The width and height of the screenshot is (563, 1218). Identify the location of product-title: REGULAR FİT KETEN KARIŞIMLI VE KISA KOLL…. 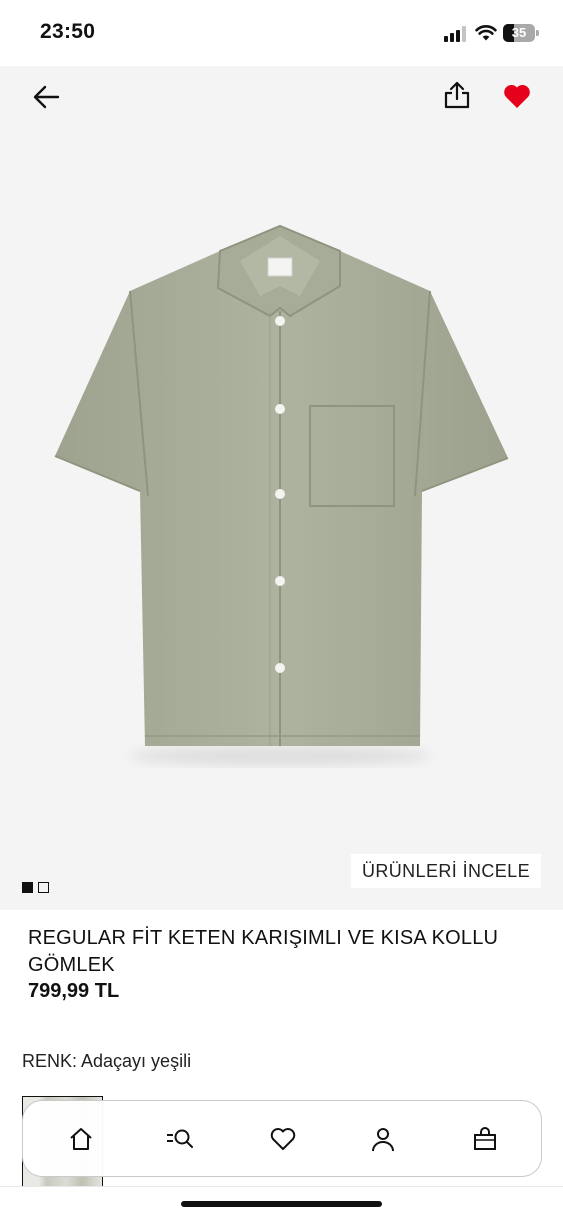
(263, 951).